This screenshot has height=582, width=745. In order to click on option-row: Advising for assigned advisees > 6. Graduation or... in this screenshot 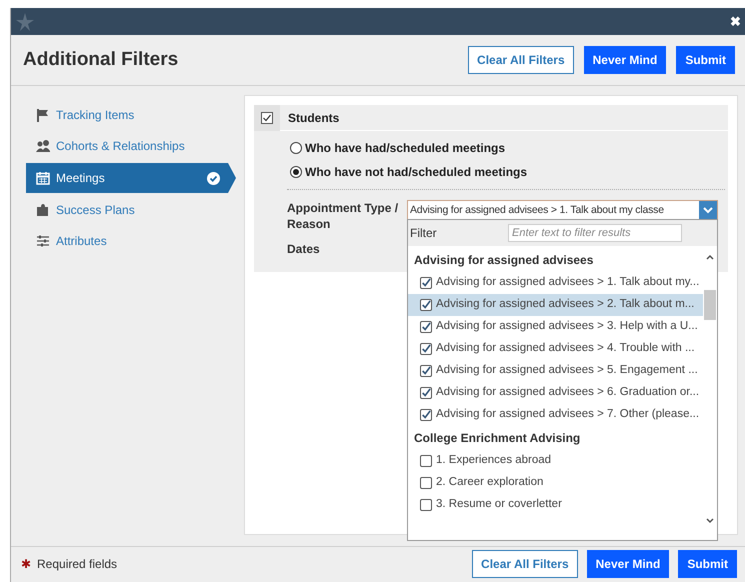, I will do `click(555, 393)`.